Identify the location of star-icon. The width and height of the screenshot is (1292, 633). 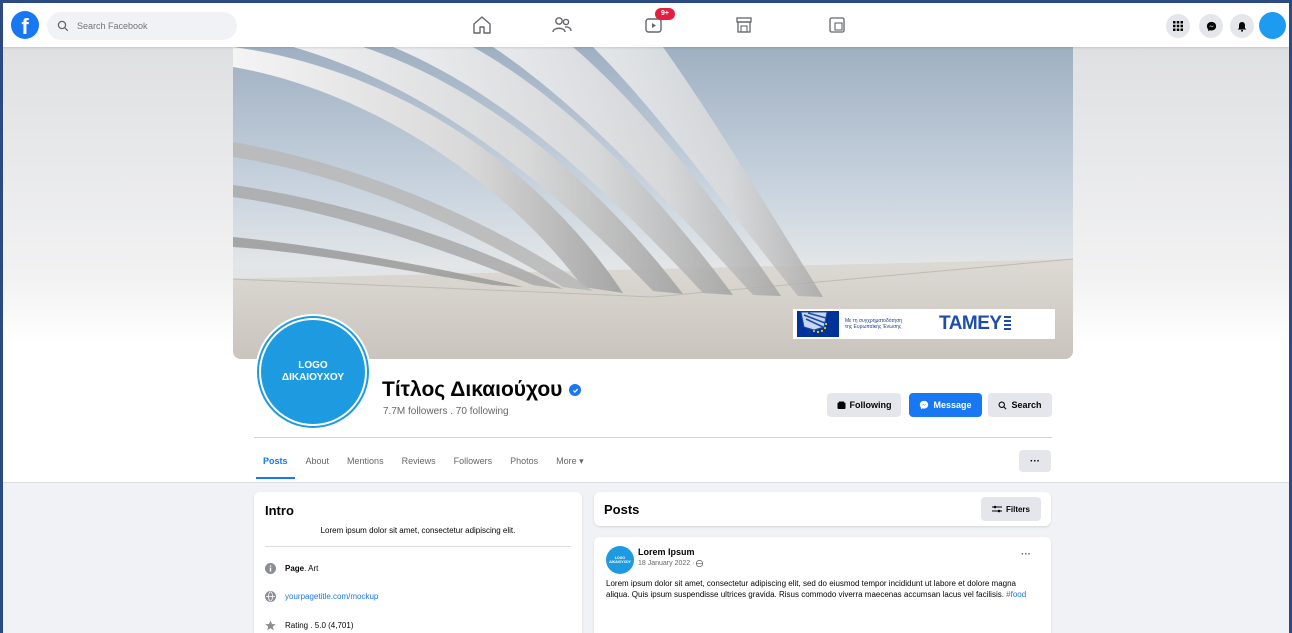
(270, 625).